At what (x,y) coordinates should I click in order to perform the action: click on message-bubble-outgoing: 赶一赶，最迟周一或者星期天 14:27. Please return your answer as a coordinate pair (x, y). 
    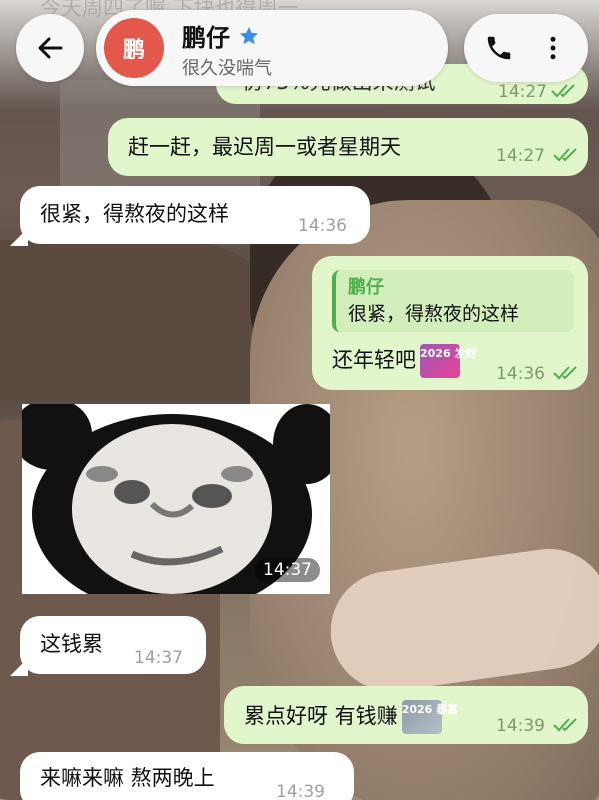
    Looking at the image, I should click on (348, 147).